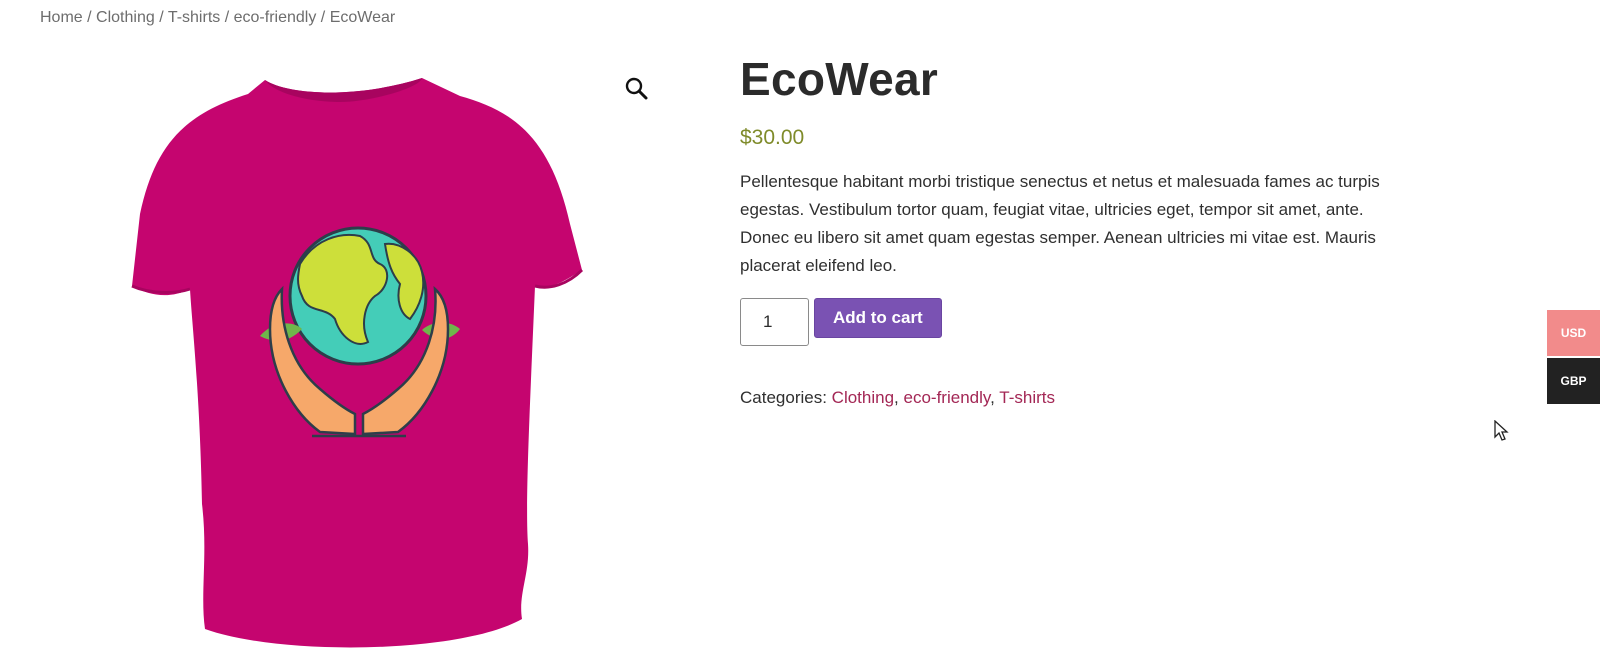  What do you see at coordinates (637, 89) in the screenshot?
I see `search-icon` at bounding box center [637, 89].